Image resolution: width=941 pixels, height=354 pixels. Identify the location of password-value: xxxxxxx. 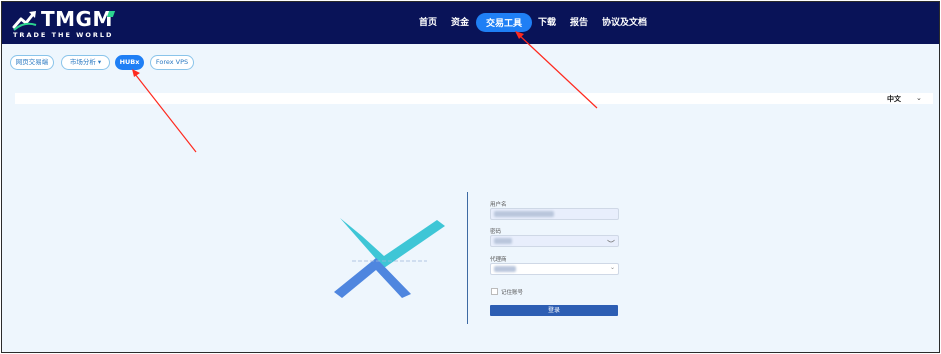
(503, 241).